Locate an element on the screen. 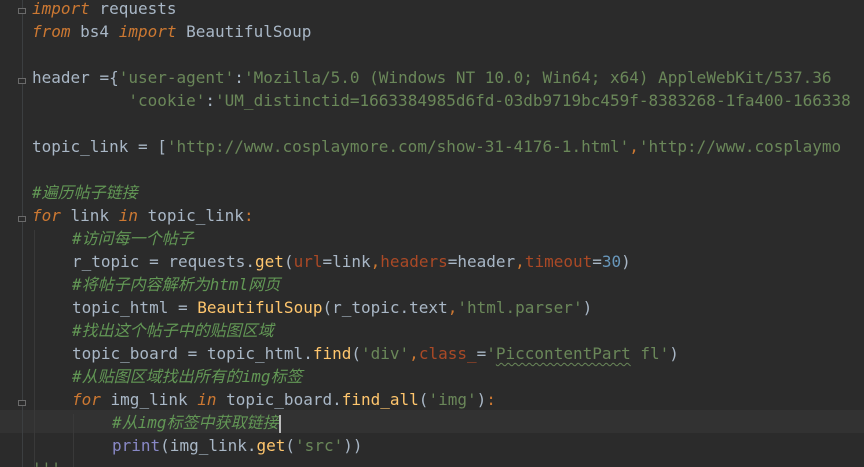 Image resolution: width=864 pixels, height=467 pixels. identifier: =link is located at coordinates (346, 261).